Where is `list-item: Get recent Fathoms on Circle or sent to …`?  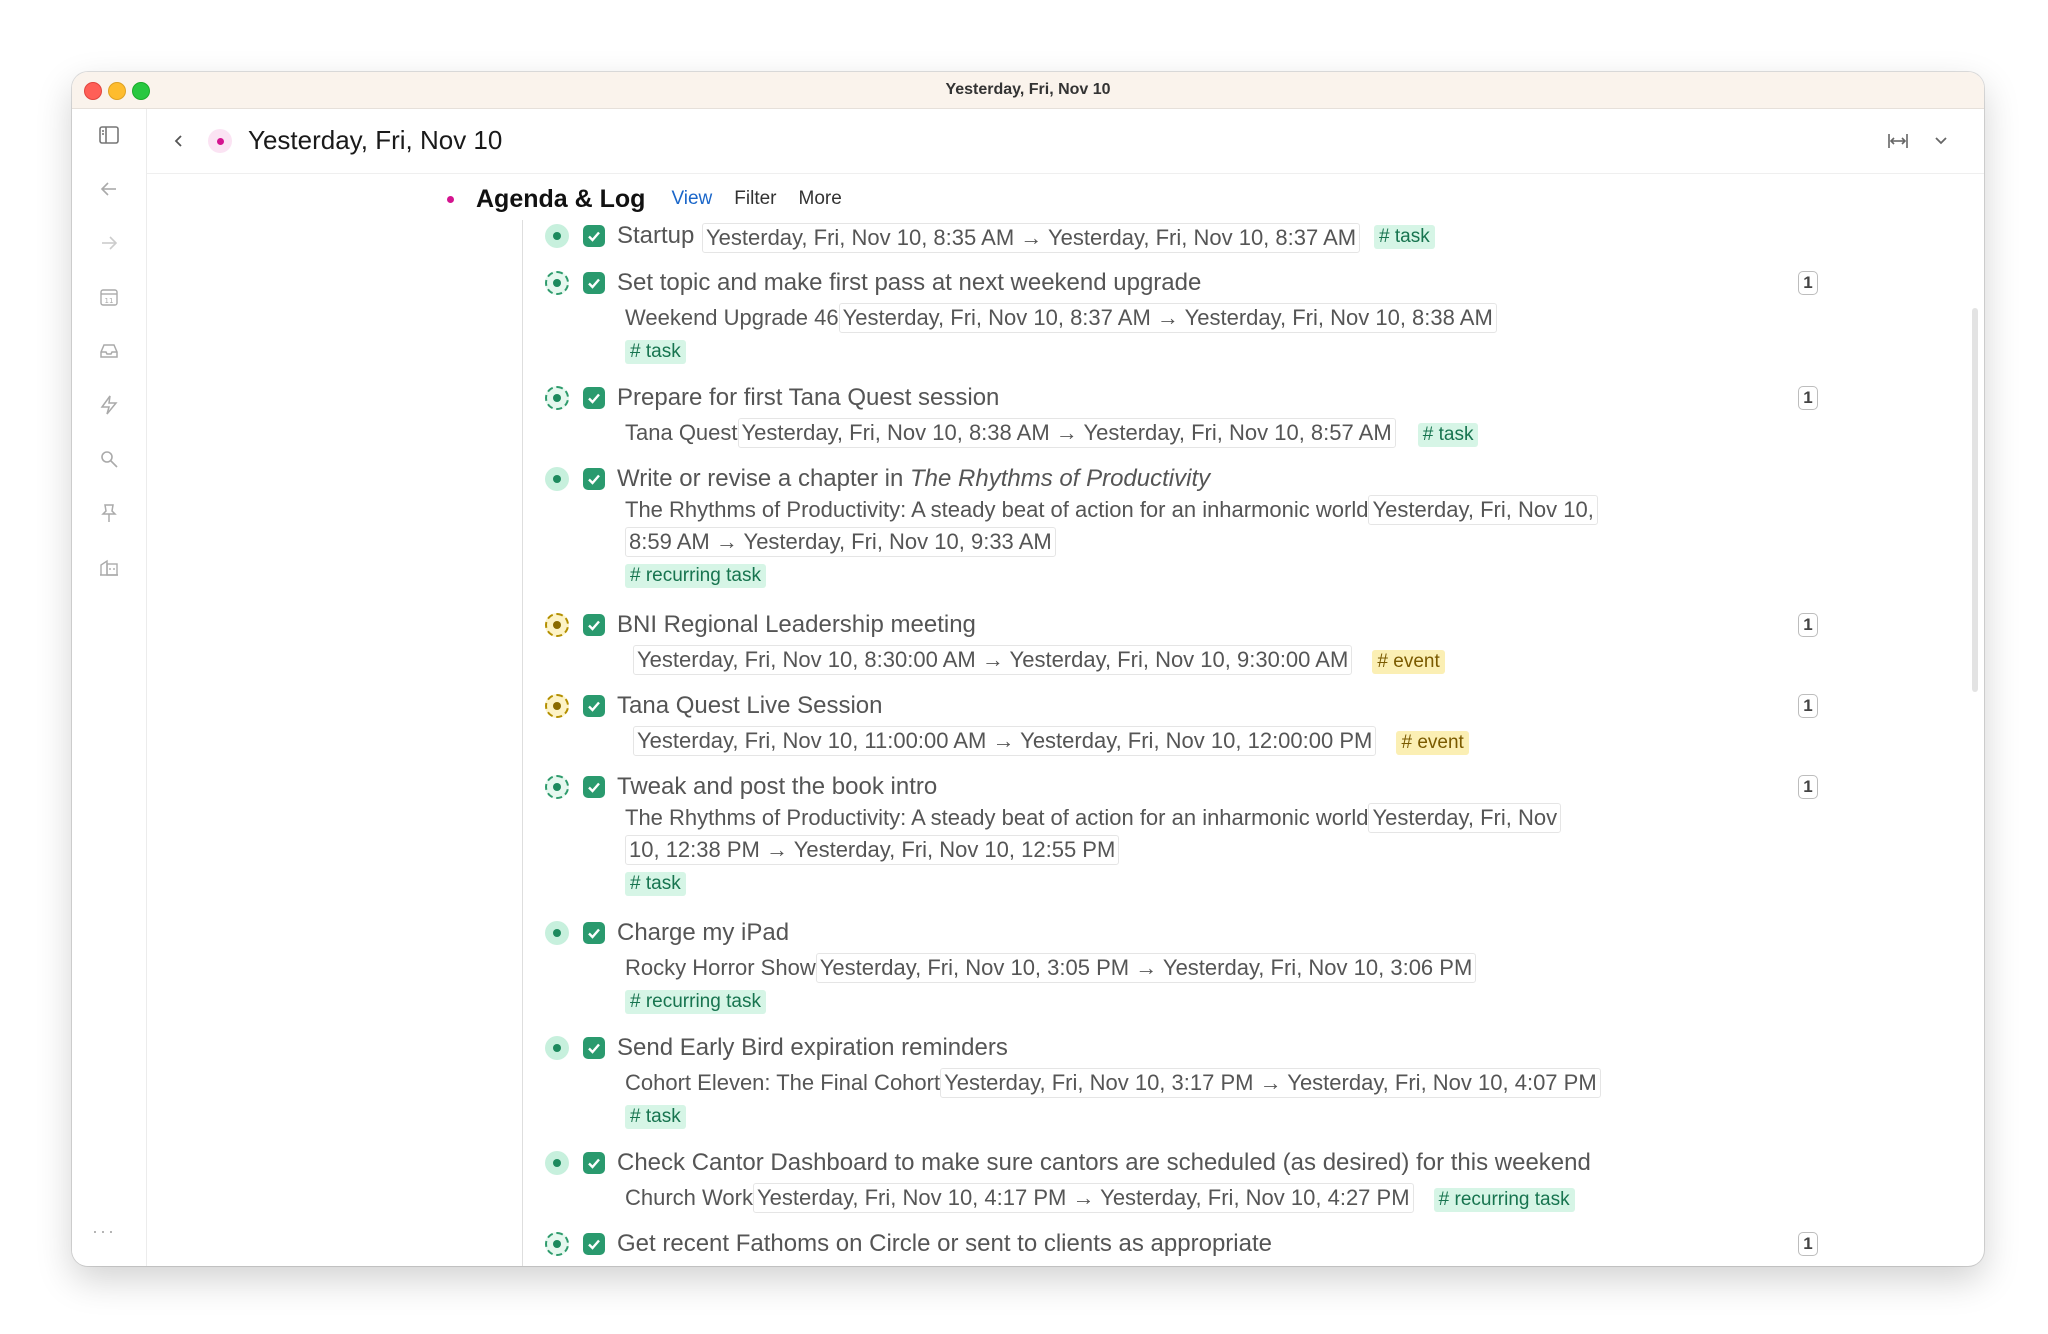
list-item: Get recent Fathoms on Circle or sent to … is located at coordinates (1181, 1244).